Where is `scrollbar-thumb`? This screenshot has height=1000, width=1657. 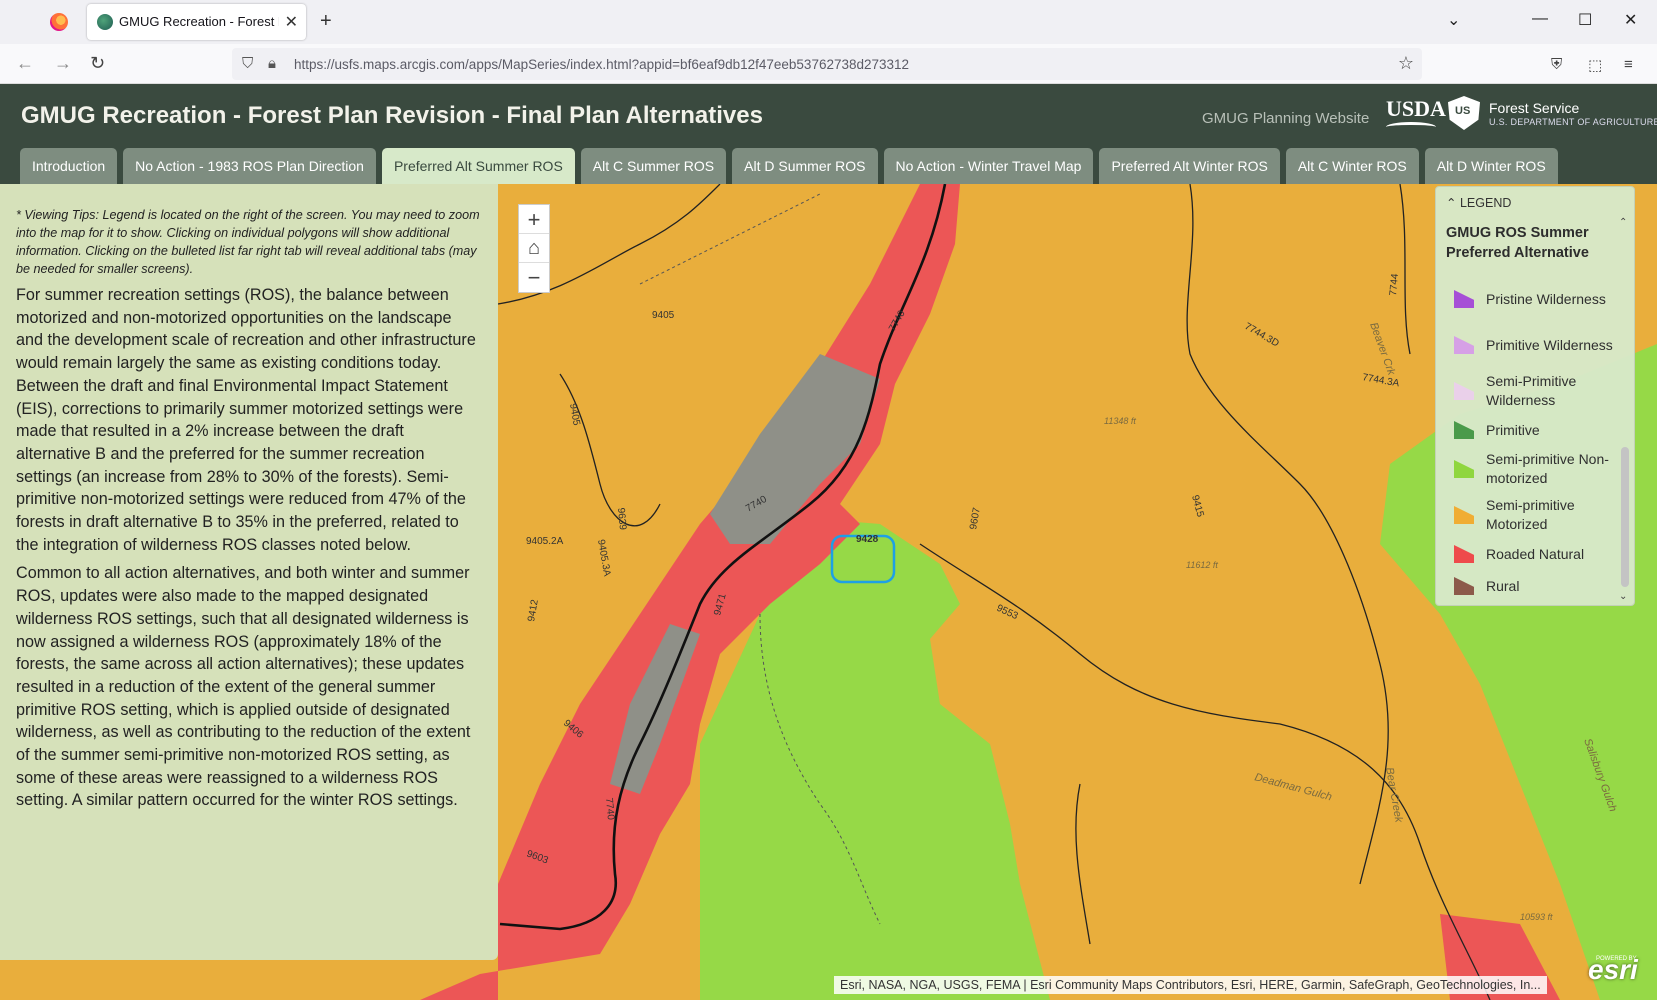
scrollbar-thumb is located at coordinates (1625, 517).